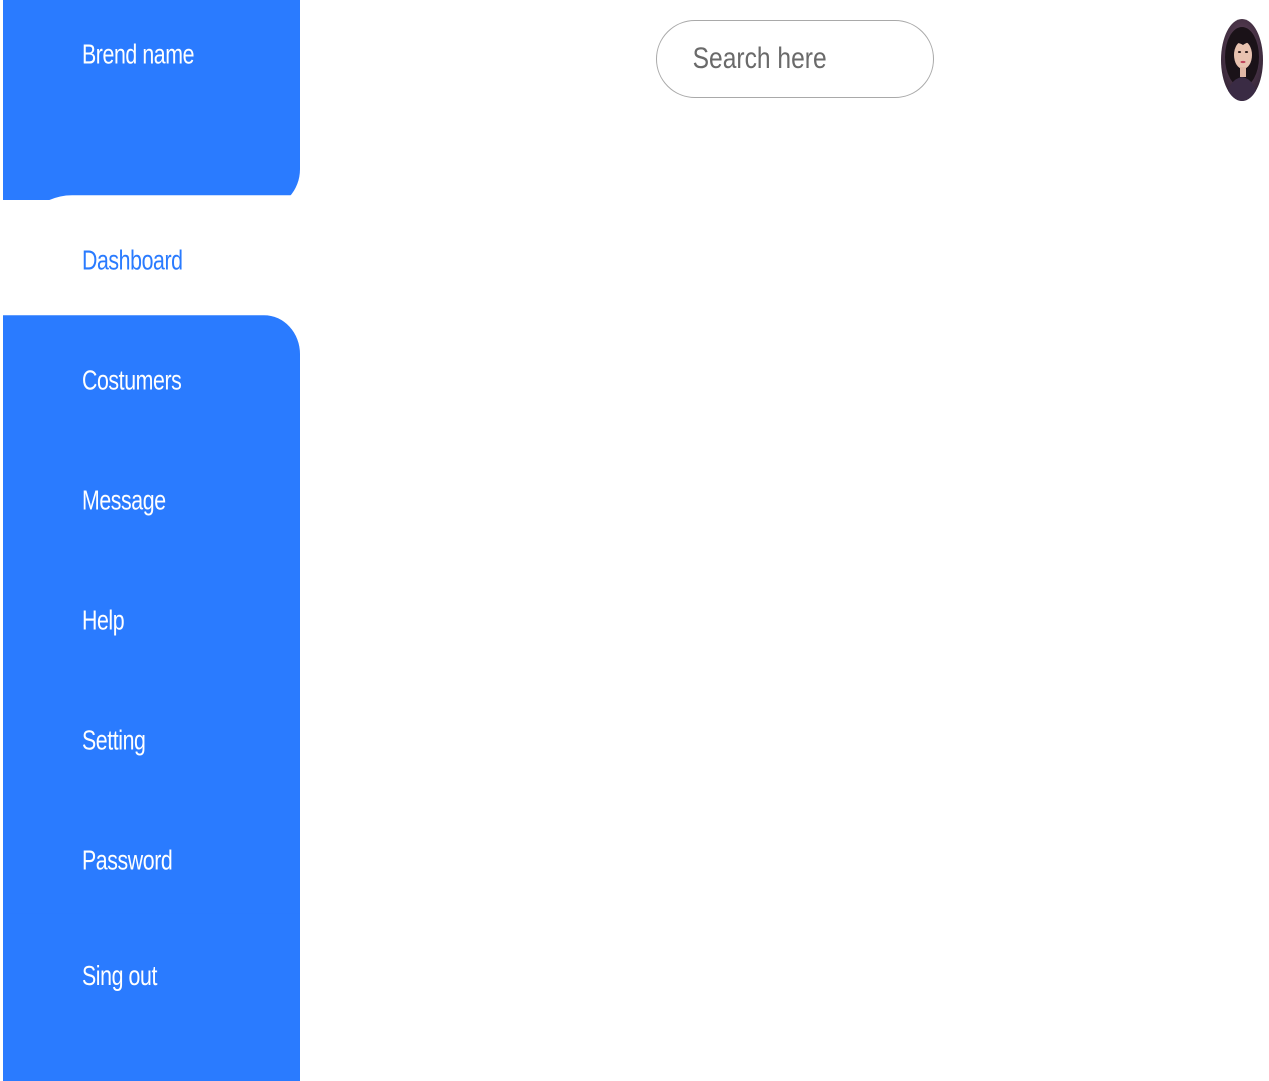 This screenshot has height=1081, width=1269. Describe the element at coordinates (138, 53) in the screenshot. I see `brand-name: Brend name` at that location.